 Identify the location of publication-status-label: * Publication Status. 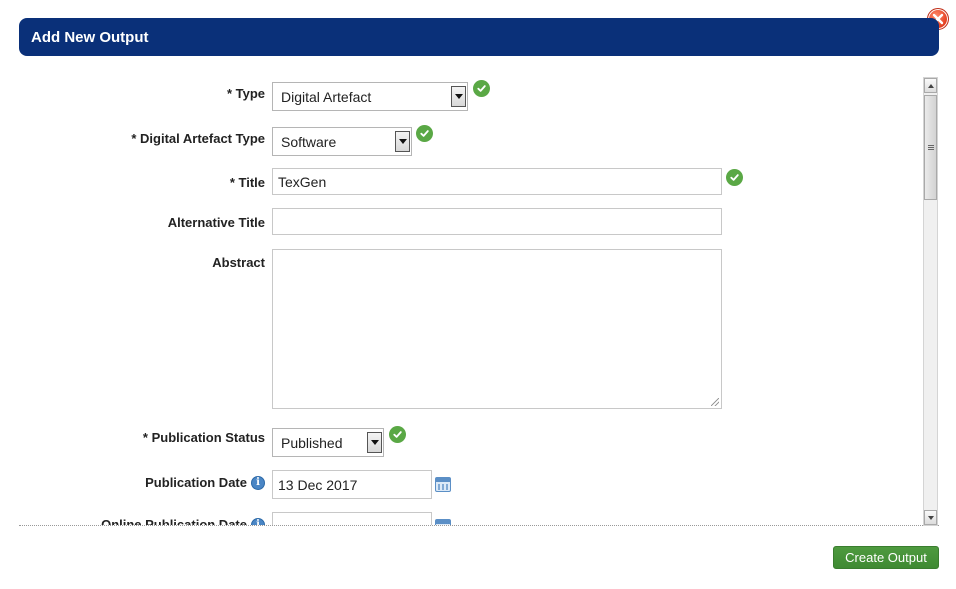
(203, 437).